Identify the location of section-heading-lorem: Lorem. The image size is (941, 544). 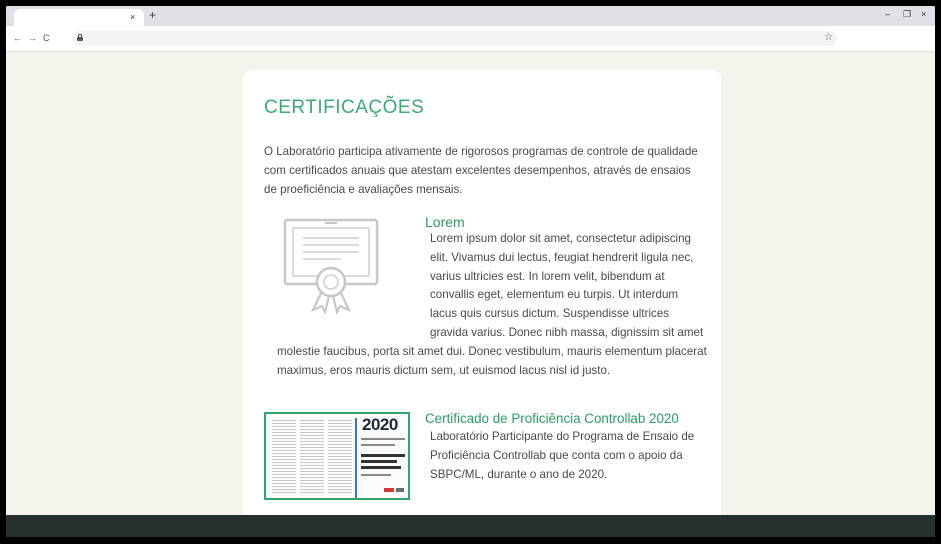
(445, 222).